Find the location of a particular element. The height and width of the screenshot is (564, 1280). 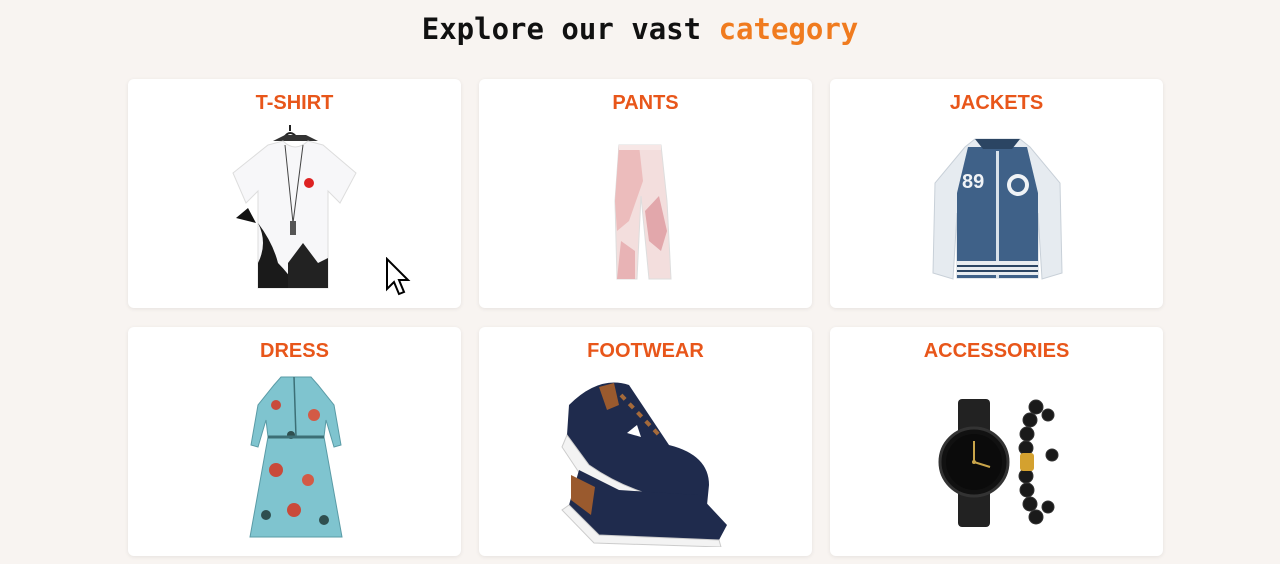

heading-accent: category is located at coordinates (788, 29).